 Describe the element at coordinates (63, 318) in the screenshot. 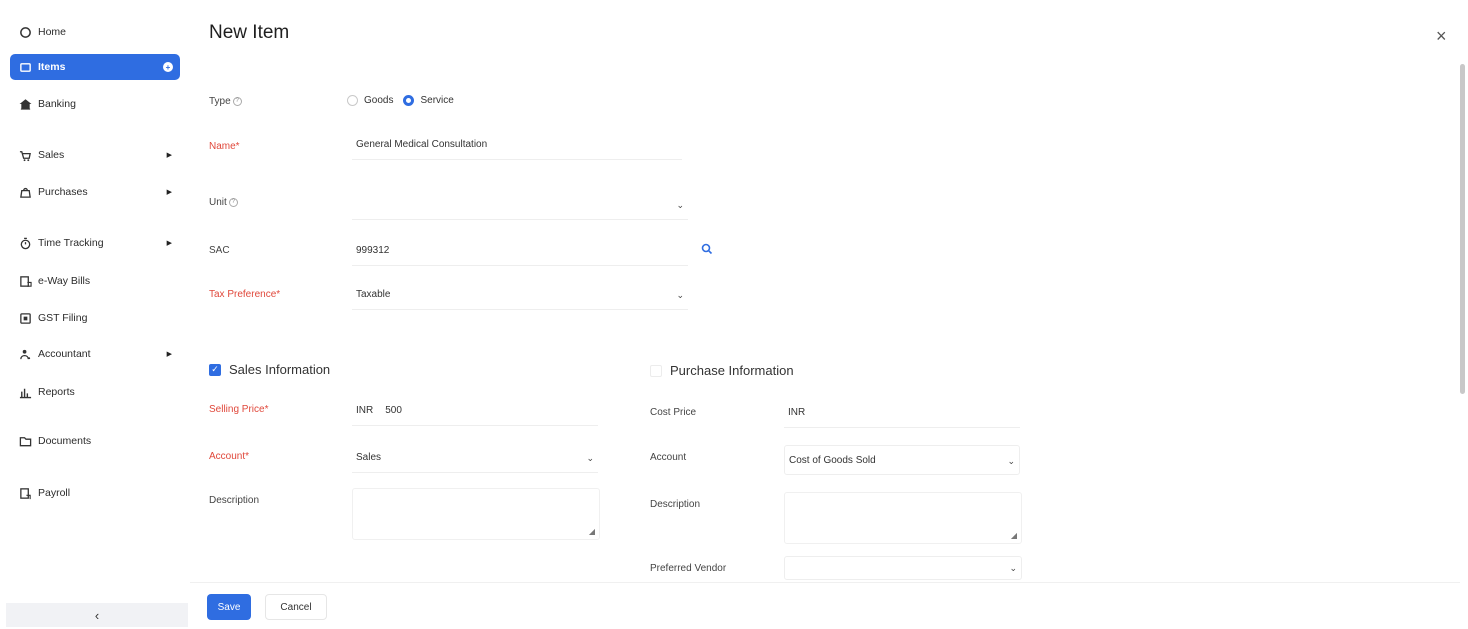

I see `sidebar-item-label: GST Filing` at that location.